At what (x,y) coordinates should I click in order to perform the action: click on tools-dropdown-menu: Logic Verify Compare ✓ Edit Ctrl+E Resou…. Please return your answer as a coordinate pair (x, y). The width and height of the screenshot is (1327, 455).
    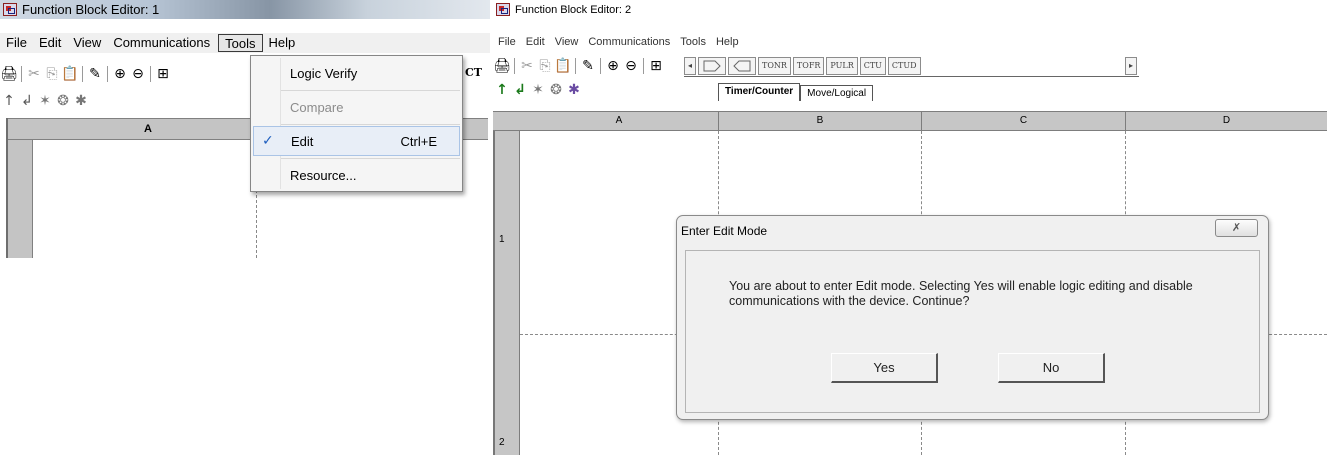
    Looking at the image, I should click on (356, 123).